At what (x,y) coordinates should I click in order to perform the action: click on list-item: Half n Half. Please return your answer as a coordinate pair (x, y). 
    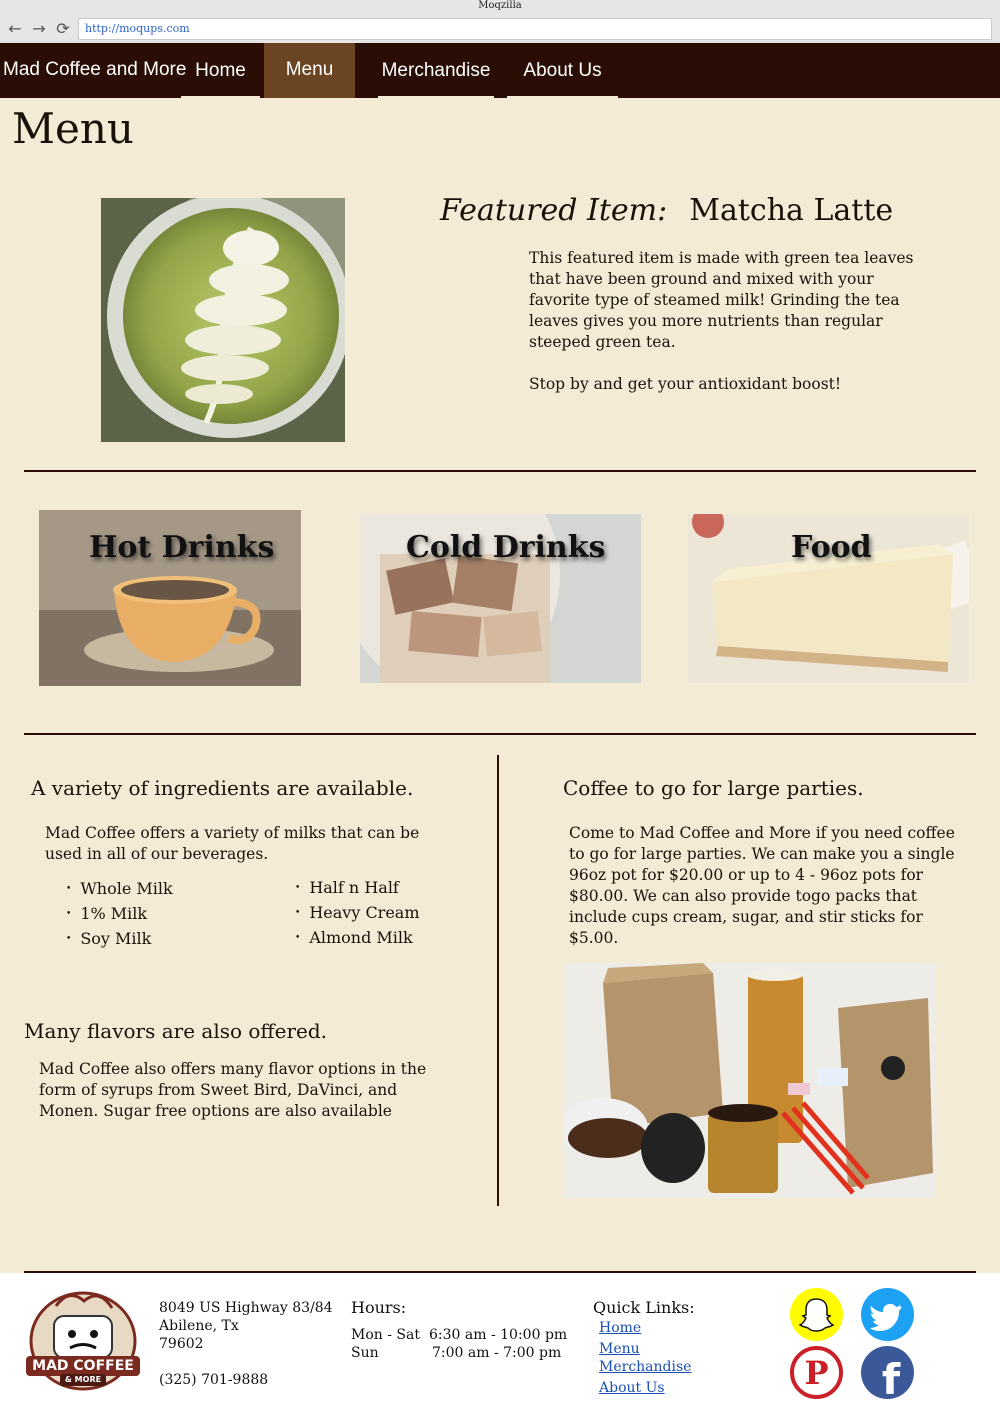
    Looking at the image, I should click on (357, 889).